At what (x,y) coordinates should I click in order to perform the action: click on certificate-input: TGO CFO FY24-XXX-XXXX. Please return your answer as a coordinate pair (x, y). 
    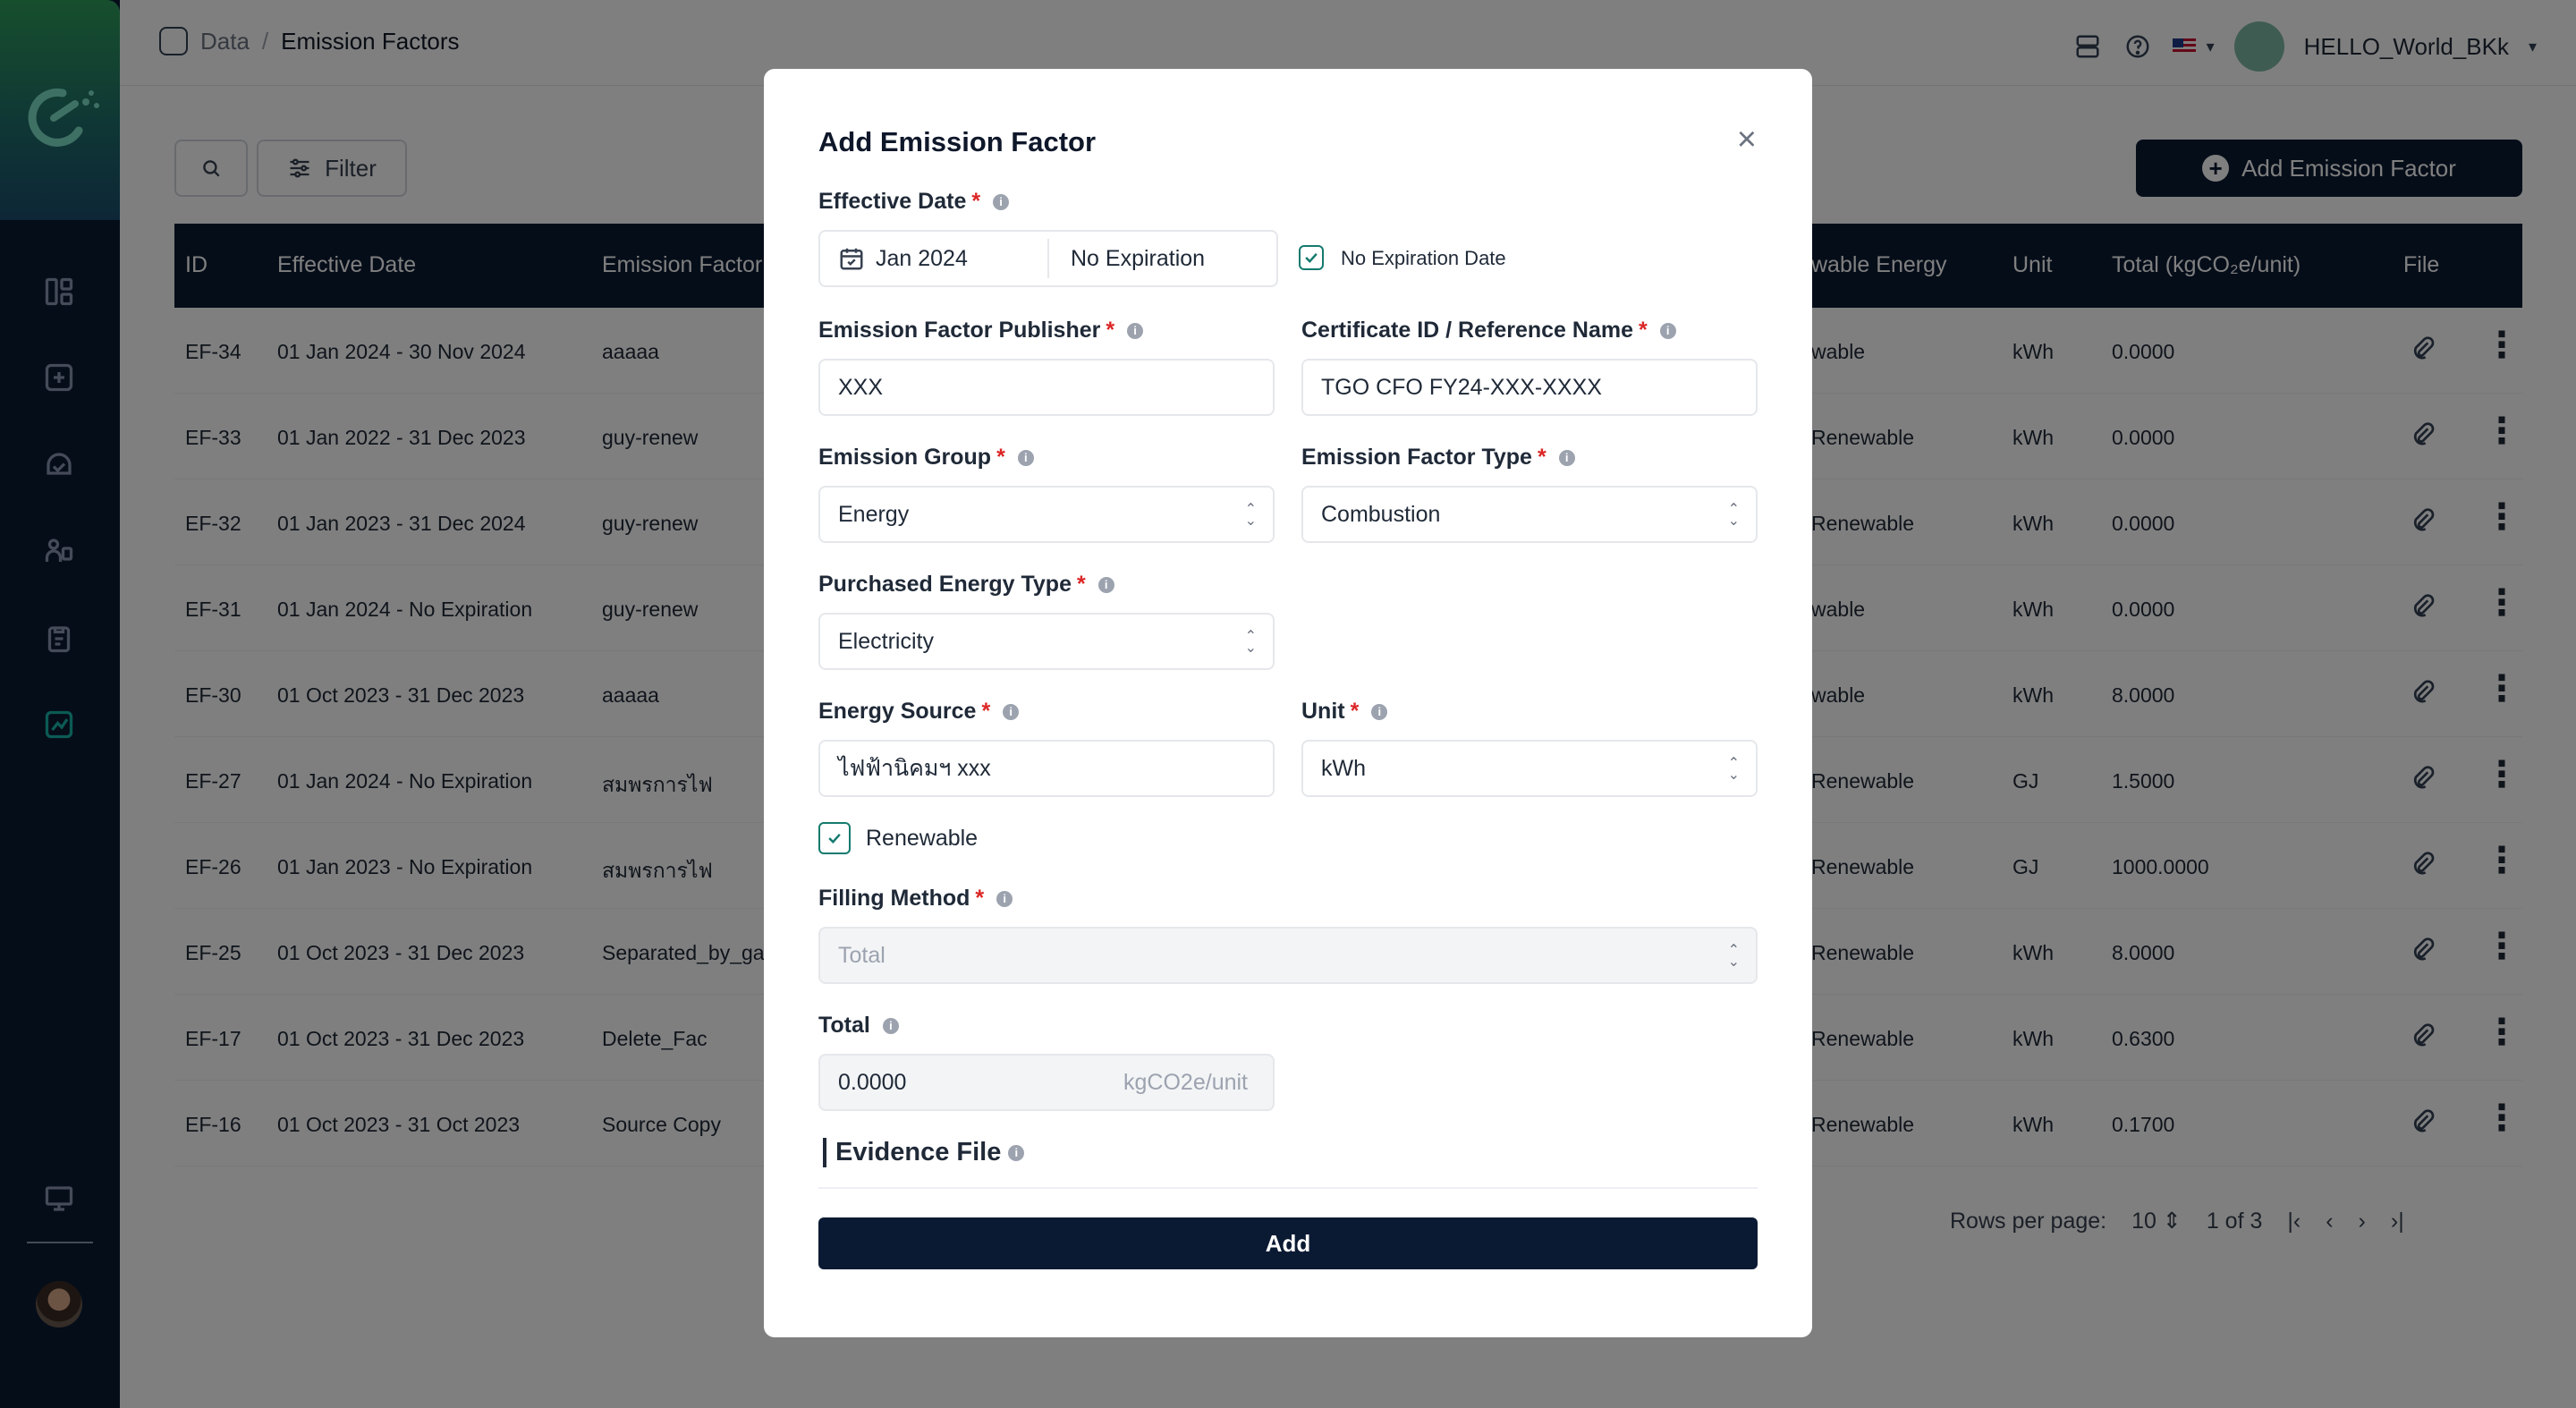
    Looking at the image, I should click on (1529, 387).